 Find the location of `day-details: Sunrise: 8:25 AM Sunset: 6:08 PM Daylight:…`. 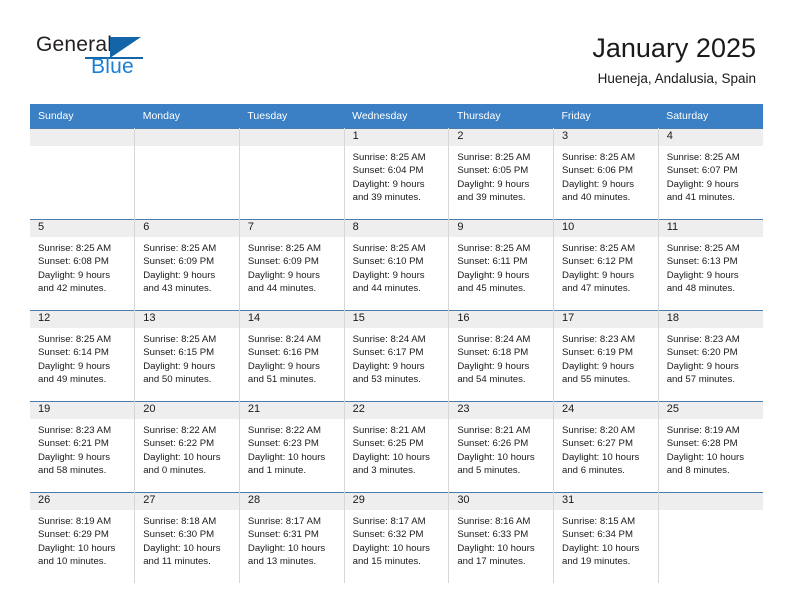

day-details: Sunrise: 8:25 AM Sunset: 6:08 PM Daylight:… is located at coordinates (82, 266).